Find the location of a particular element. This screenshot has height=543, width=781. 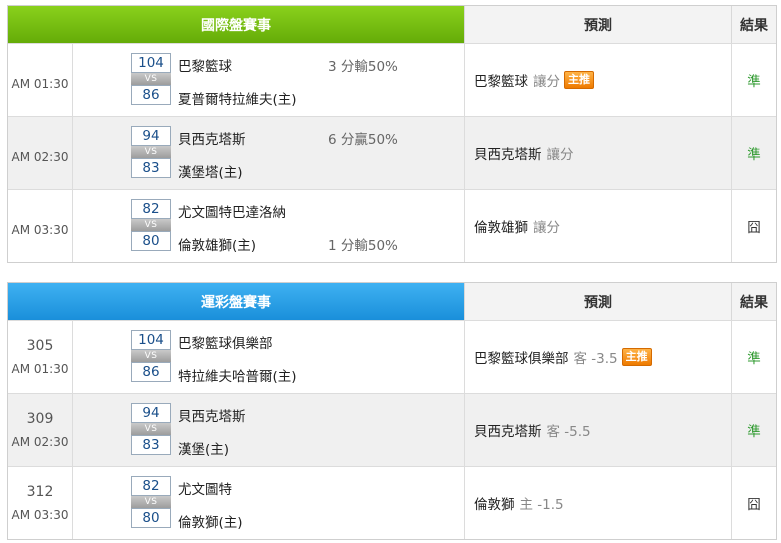

prediction-team: 巴黎籃球 is located at coordinates (501, 80).